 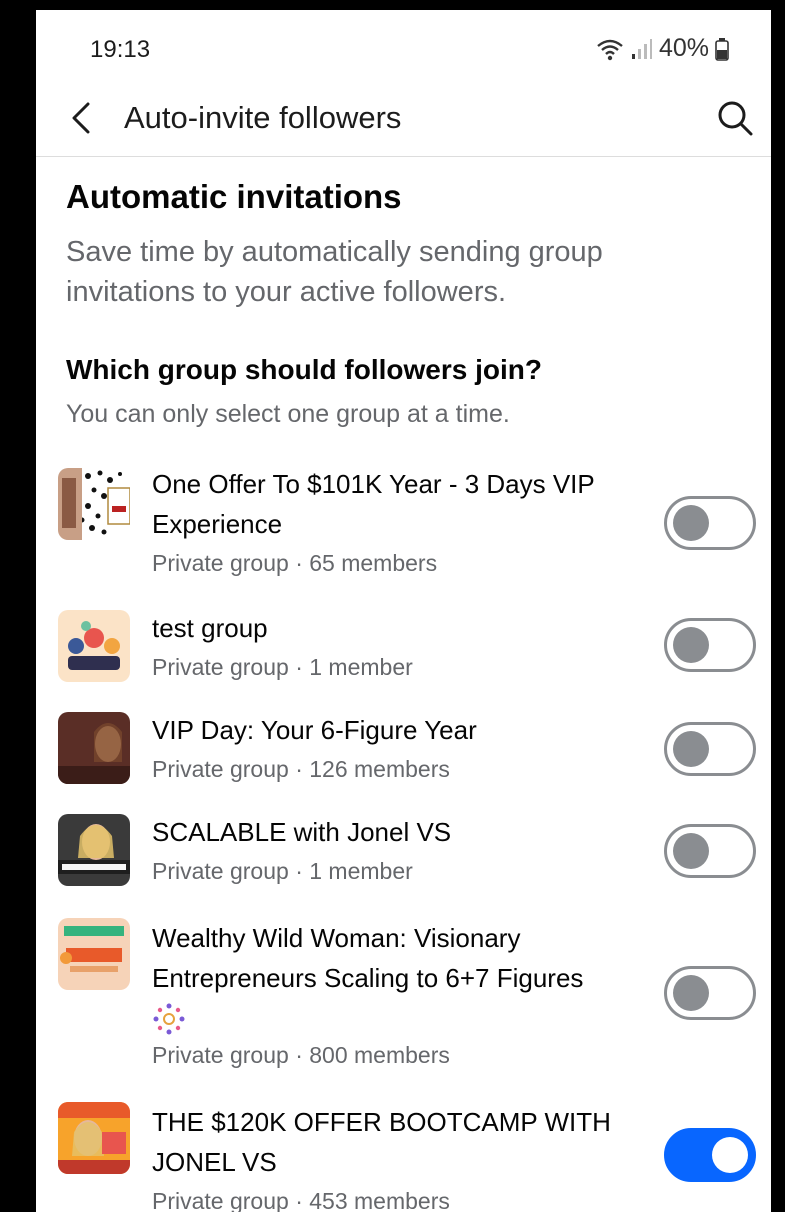 I want to click on battery-icon, so click(x=722, y=49).